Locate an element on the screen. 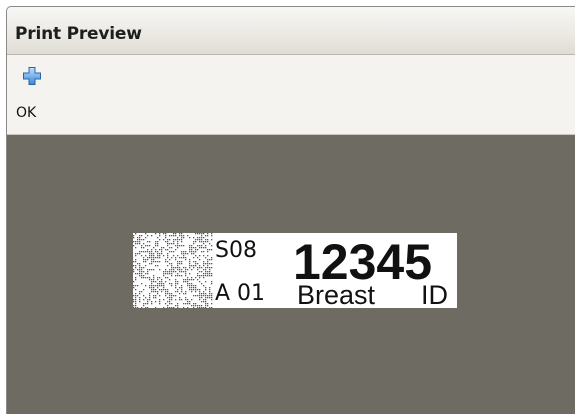 This screenshot has height=414, width=575. cassette-label-preview: S08 A 01 12345 Breast ID is located at coordinates (295, 270).